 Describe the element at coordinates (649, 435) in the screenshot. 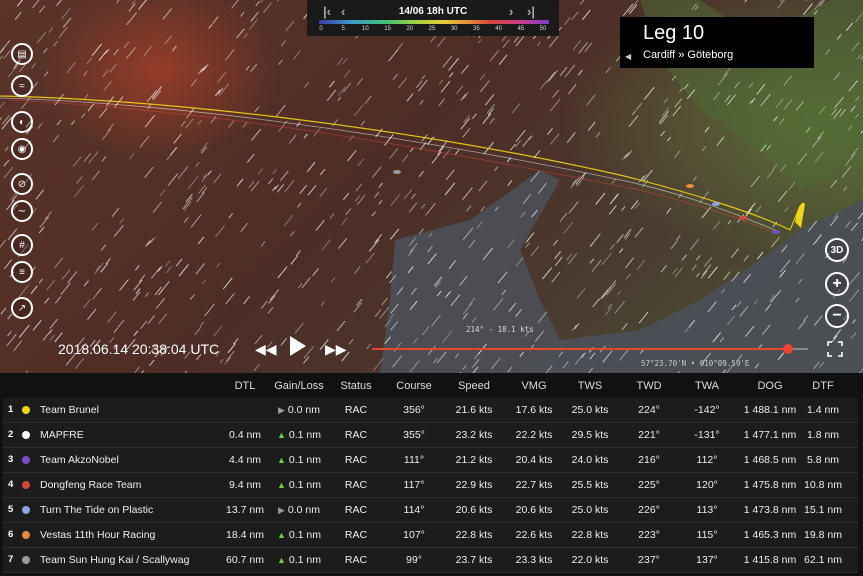

I see `cell-twd: 221°` at that location.